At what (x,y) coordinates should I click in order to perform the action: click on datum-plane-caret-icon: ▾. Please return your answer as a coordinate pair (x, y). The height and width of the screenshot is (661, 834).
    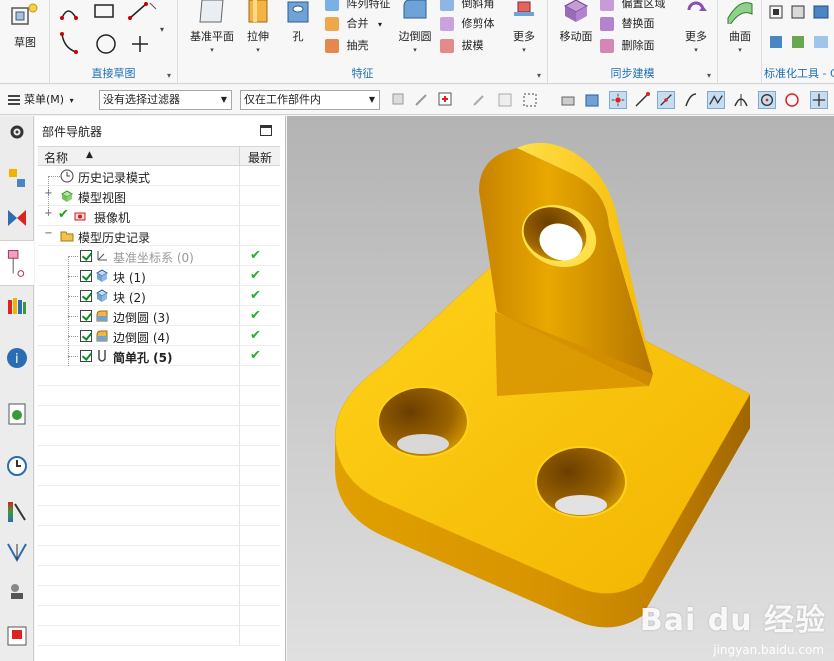
    Looking at the image, I should click on (212, 50).